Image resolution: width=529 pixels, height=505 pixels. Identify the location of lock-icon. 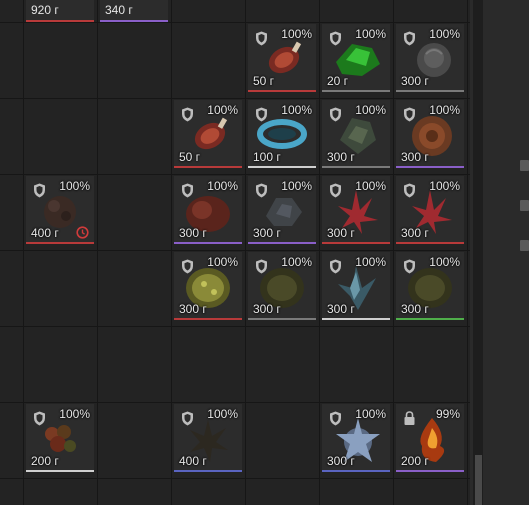
(409, 418).